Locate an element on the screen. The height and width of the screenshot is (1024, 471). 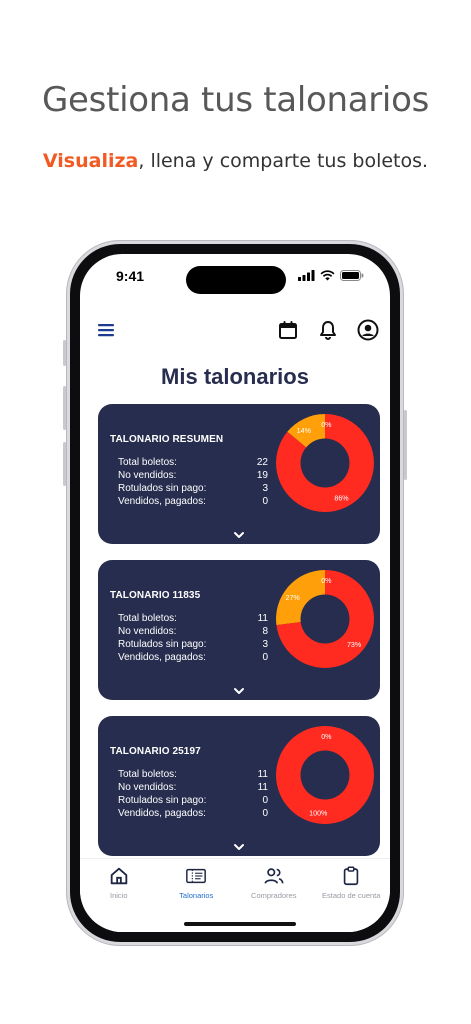
stat-row-no-vendidos: No vendidos: 19 is located at coordinates (193, 475).